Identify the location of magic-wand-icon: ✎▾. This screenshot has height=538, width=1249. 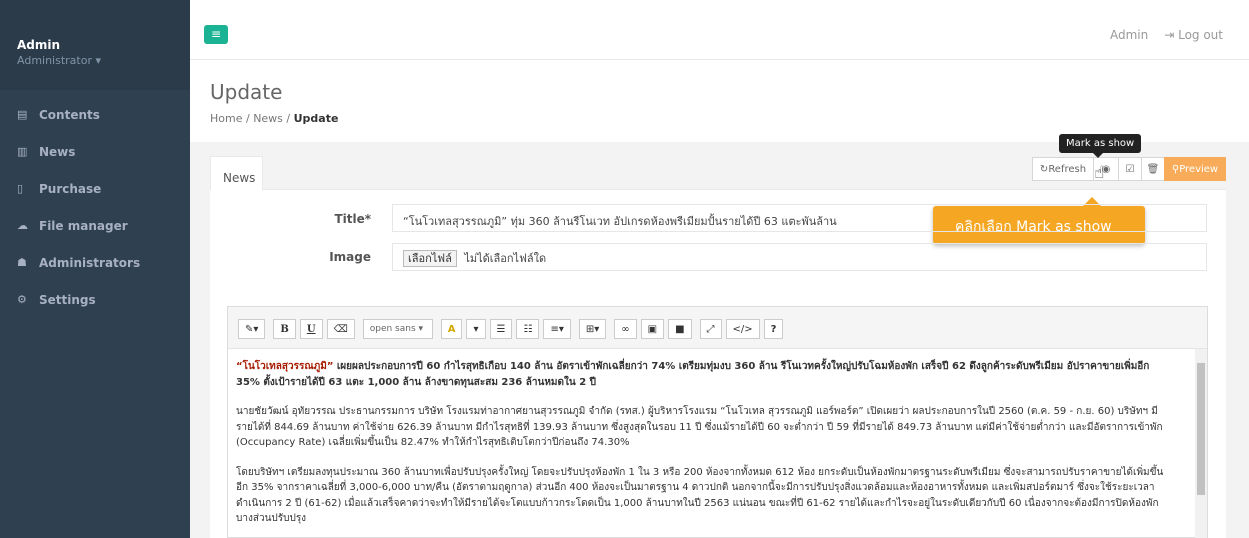
(252, 329).